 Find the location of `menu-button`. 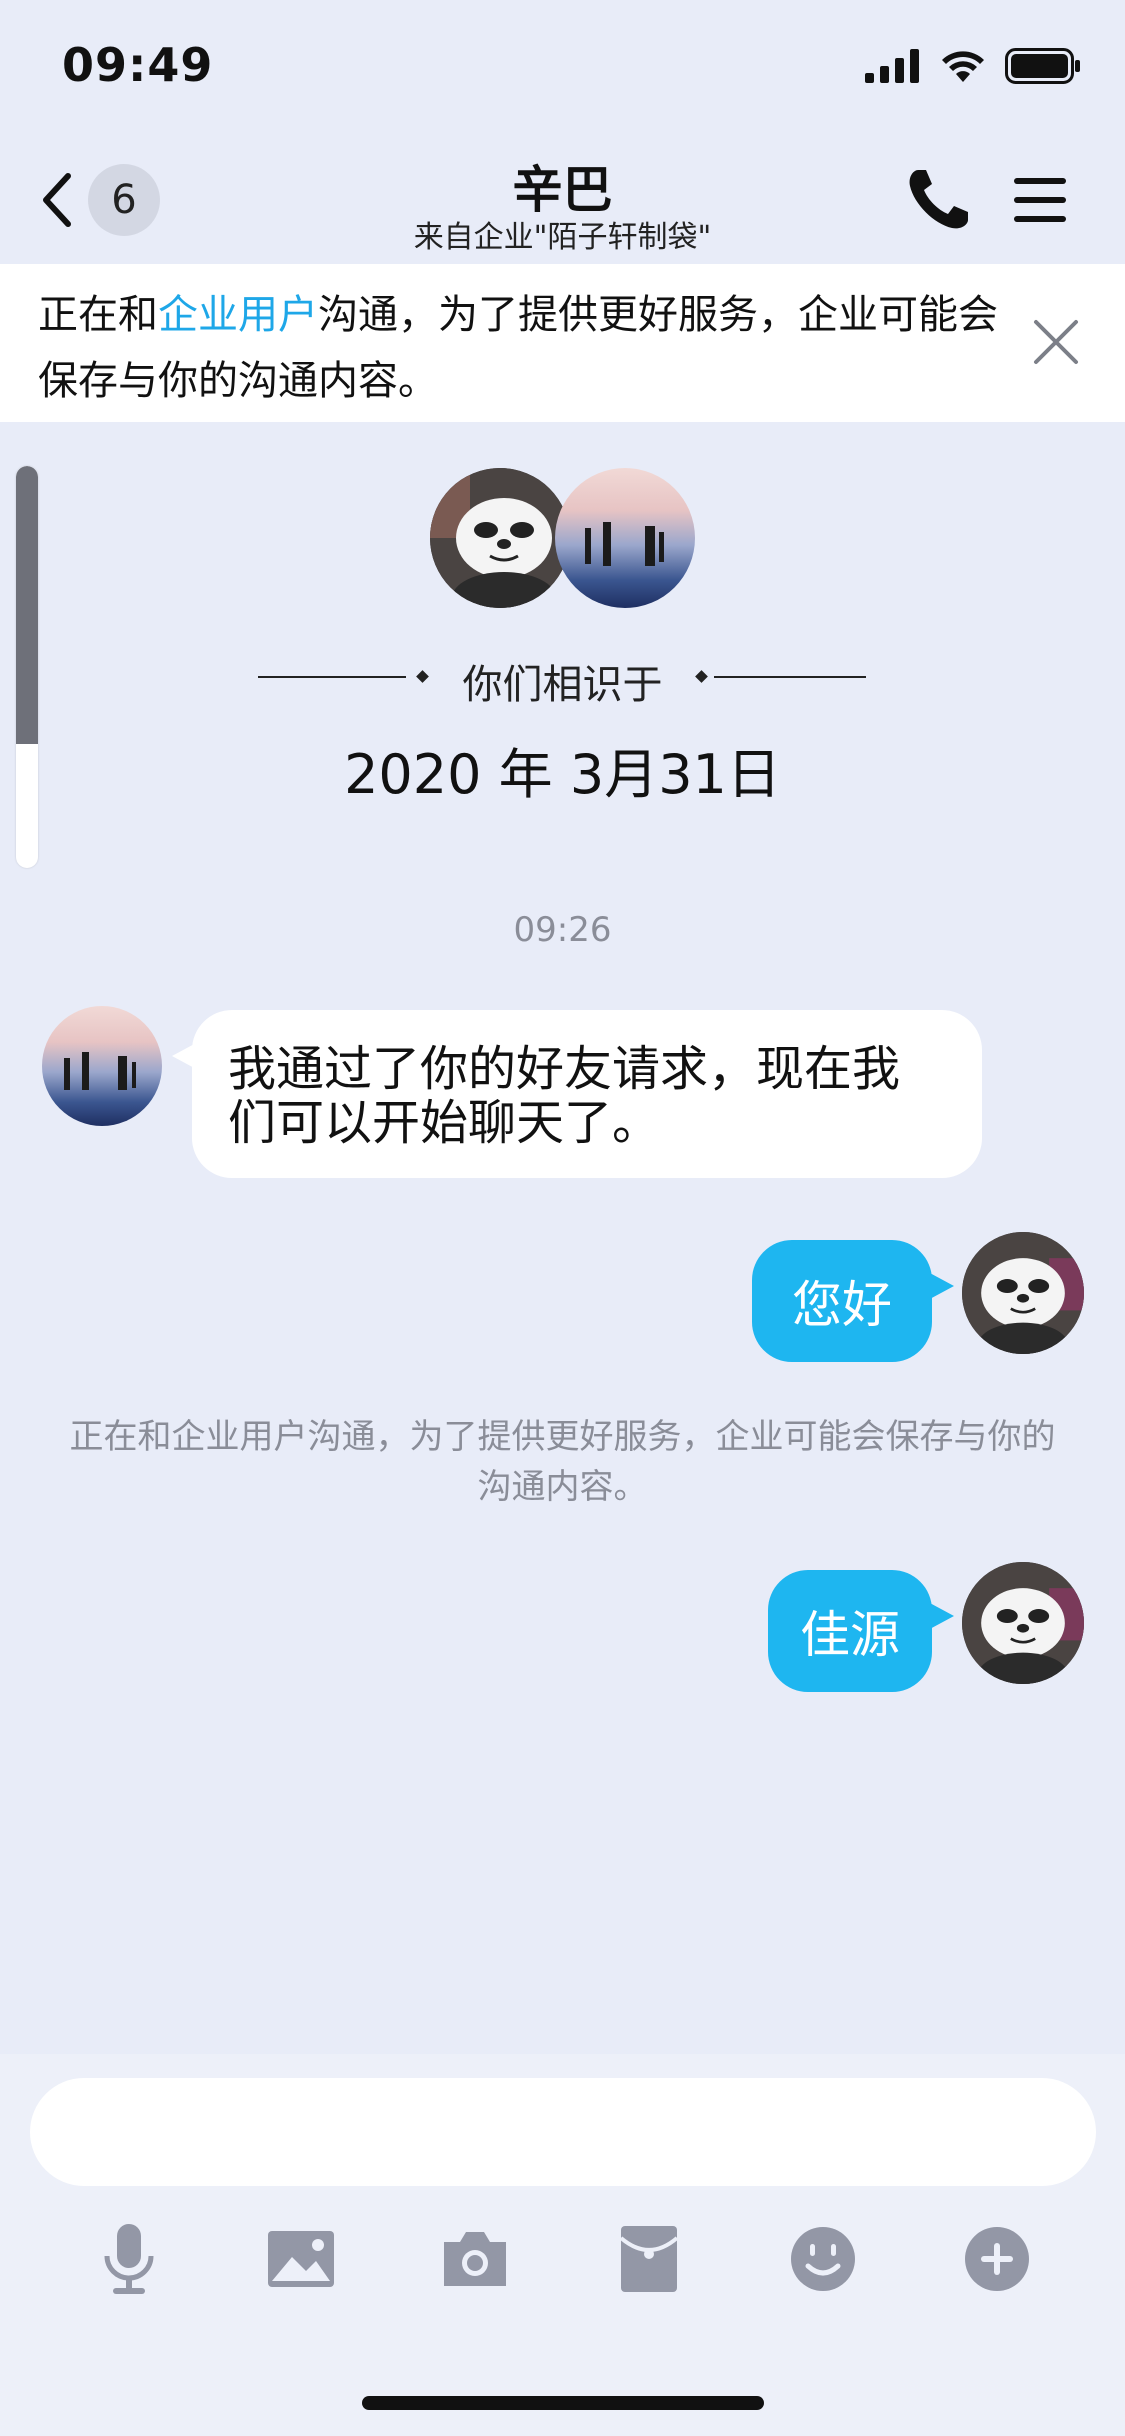

menu-button is located at coordinates (1040, 200).